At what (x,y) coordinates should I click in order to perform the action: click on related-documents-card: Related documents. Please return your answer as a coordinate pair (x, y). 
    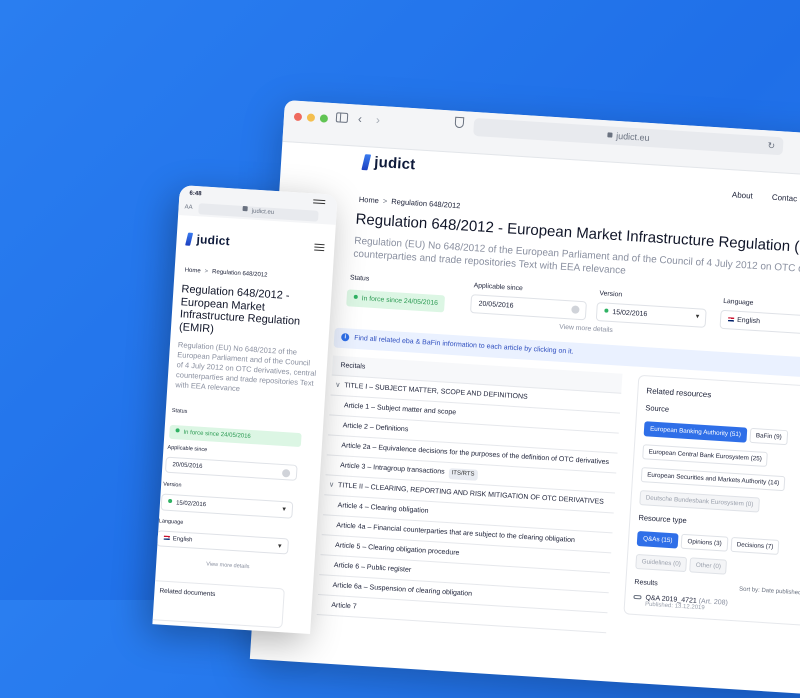
    Looking at the image, I should click on (218, 604).